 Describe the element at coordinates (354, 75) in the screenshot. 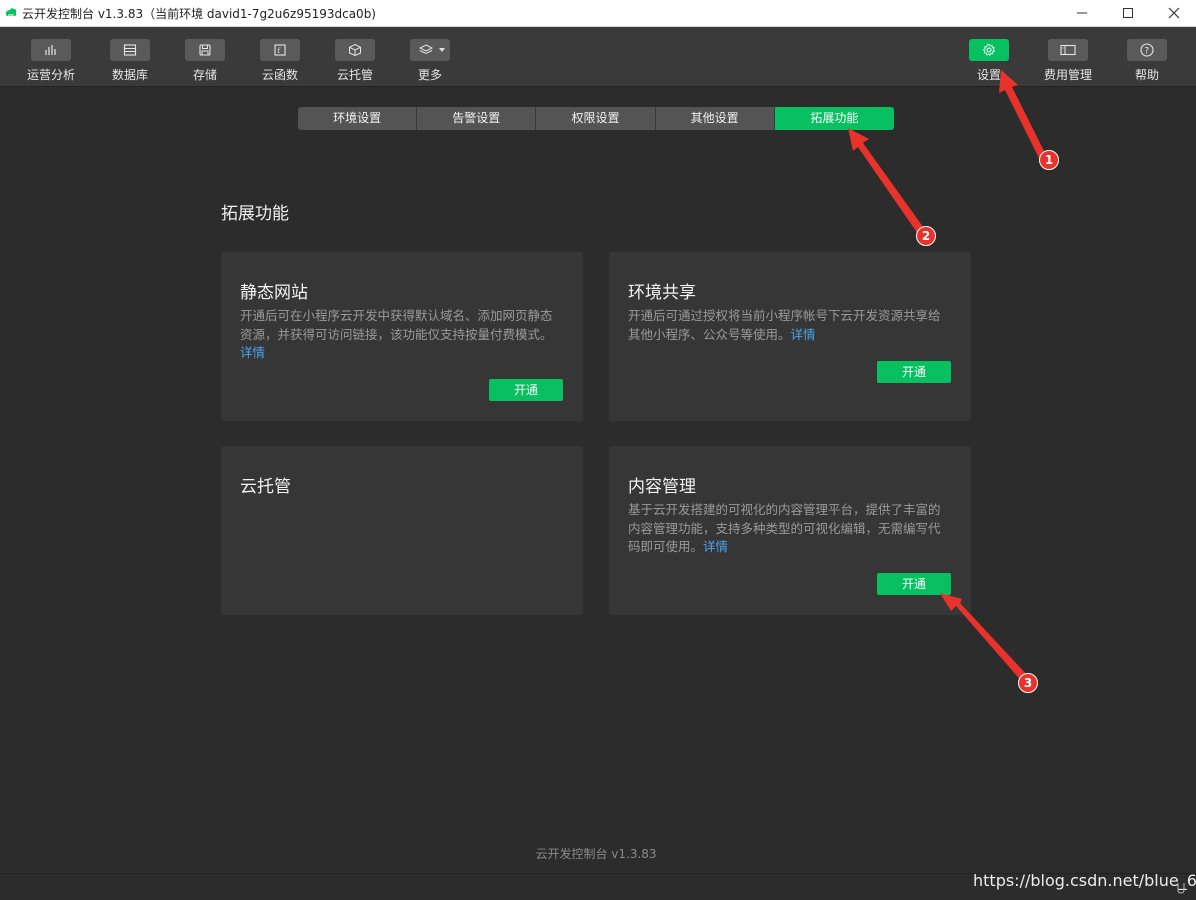

I see `toolbar-label: 云托管` at that location.